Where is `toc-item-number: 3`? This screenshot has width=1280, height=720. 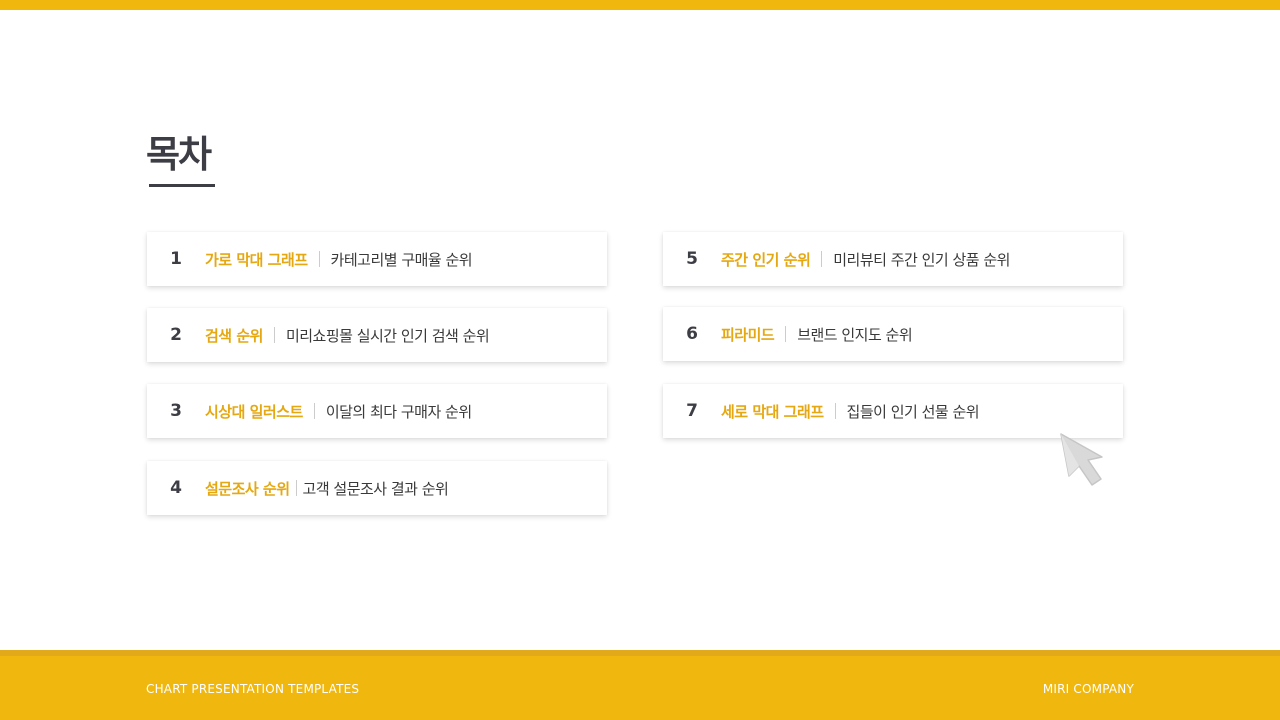 toc-item-number: 3 is located at coordinates (176, 411).